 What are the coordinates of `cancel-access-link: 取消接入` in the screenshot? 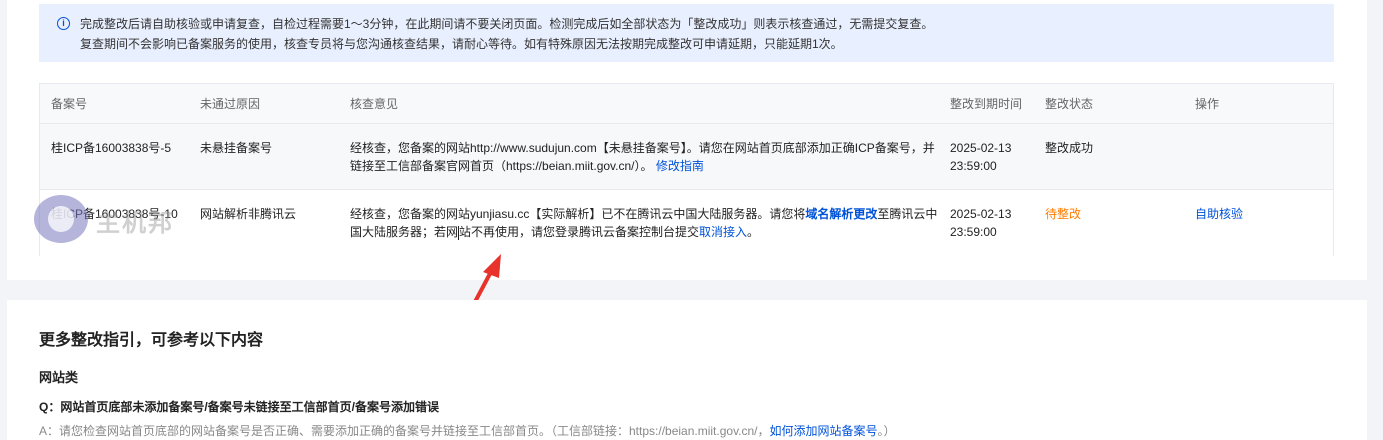 It's located at (723, 232).